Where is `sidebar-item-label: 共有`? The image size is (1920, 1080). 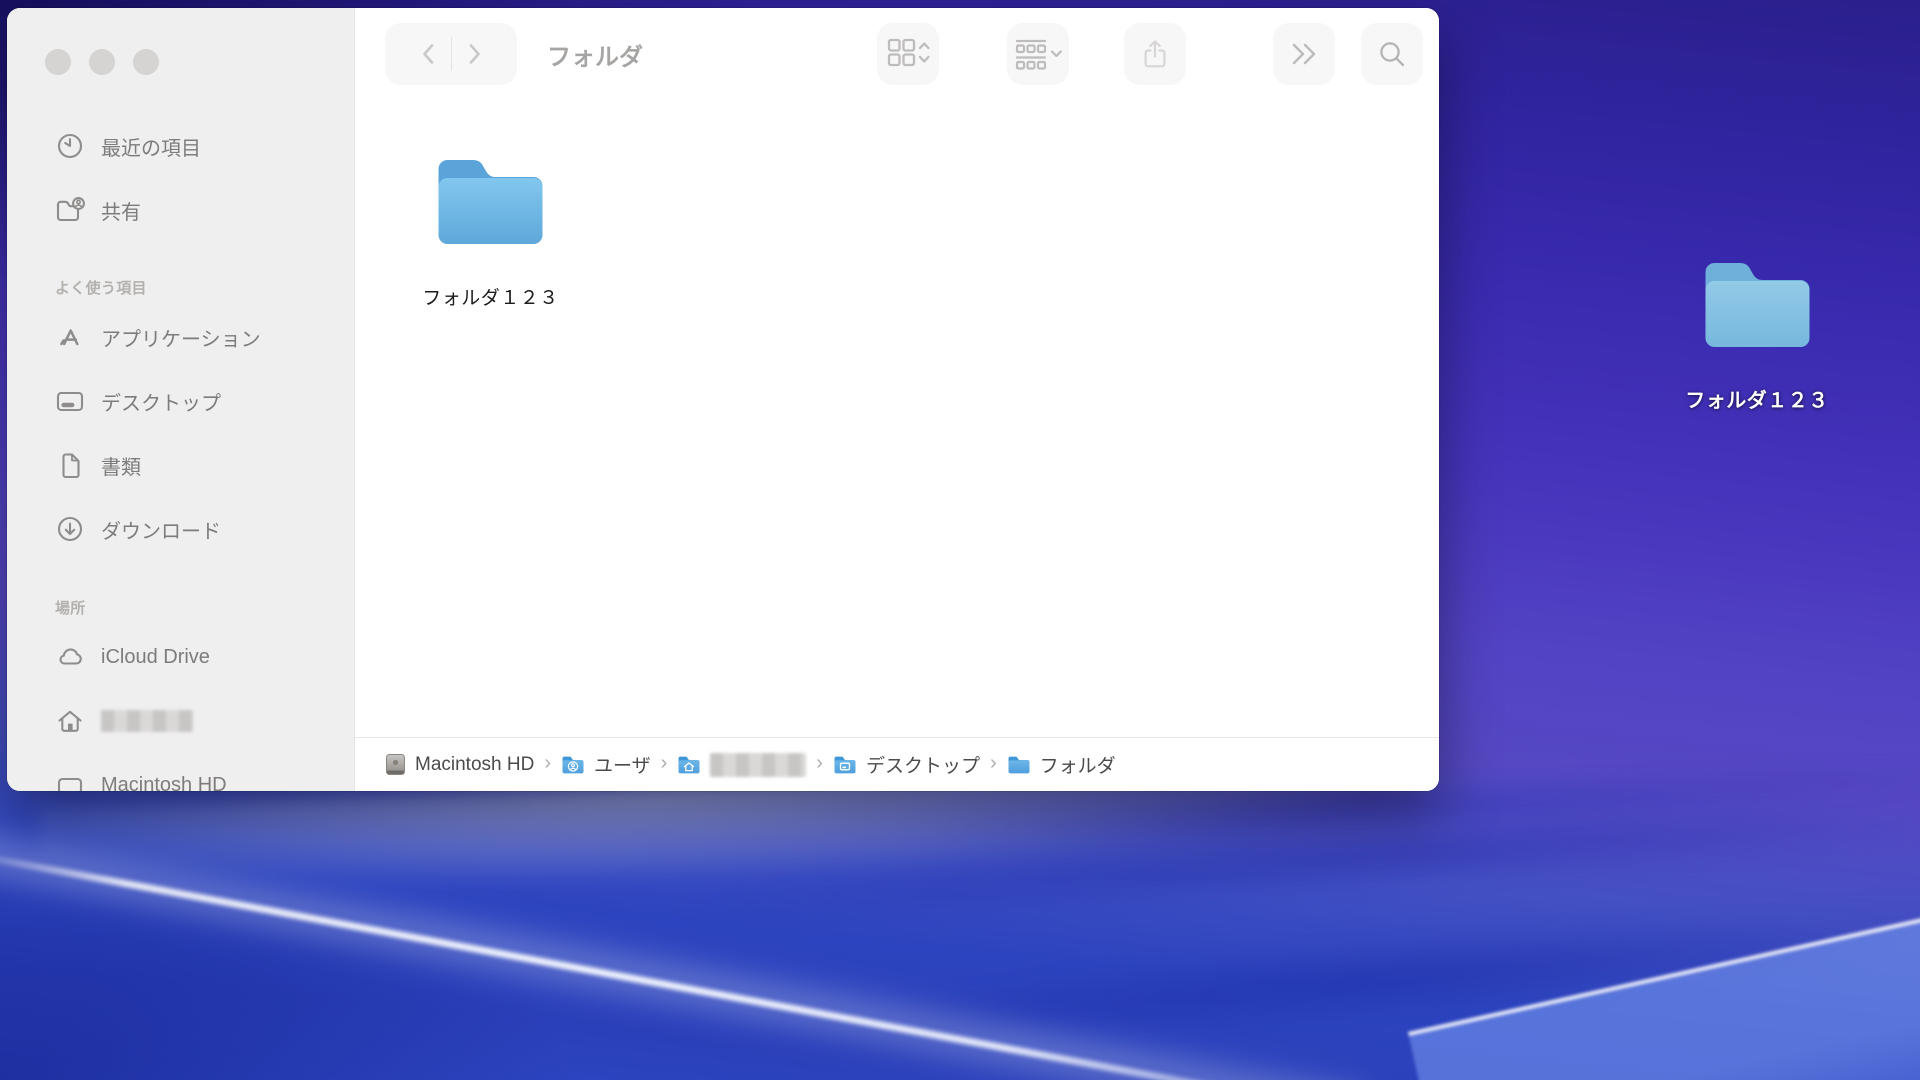
sidebar-item-label: 共有 is located at coordinates (121, 212).